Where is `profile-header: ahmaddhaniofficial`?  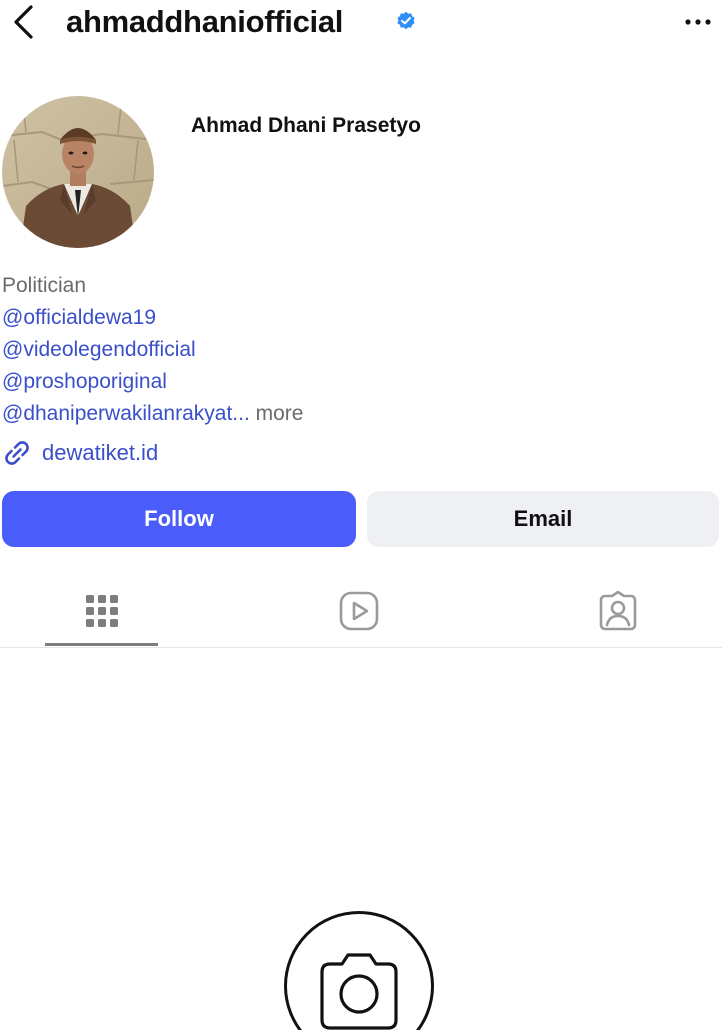
profile-header: ahmaddhaniofficial is located at coordinates (361, 23).